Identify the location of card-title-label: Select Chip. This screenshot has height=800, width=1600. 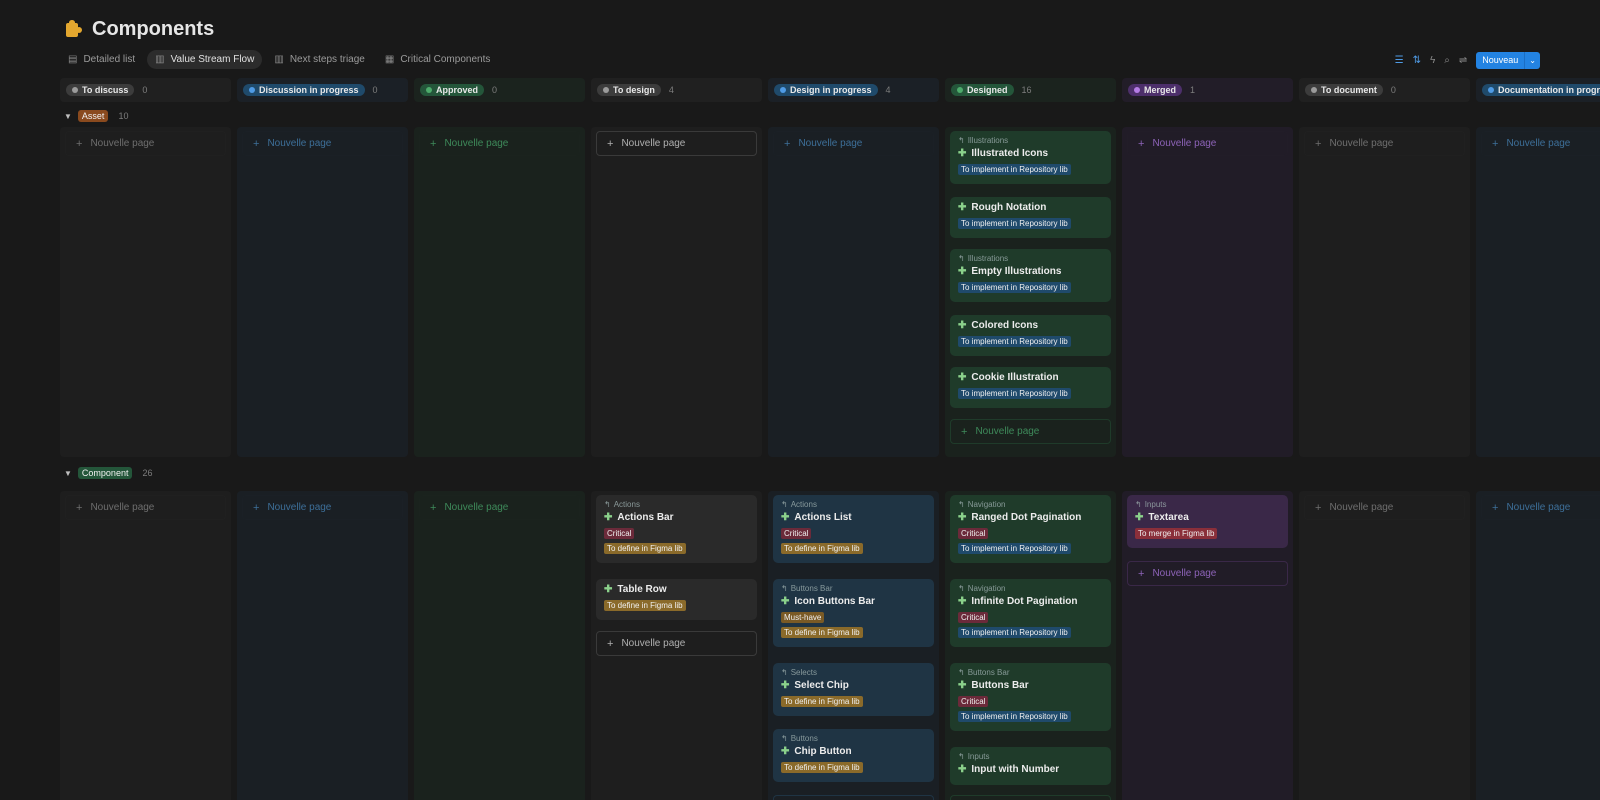
(821, 685).